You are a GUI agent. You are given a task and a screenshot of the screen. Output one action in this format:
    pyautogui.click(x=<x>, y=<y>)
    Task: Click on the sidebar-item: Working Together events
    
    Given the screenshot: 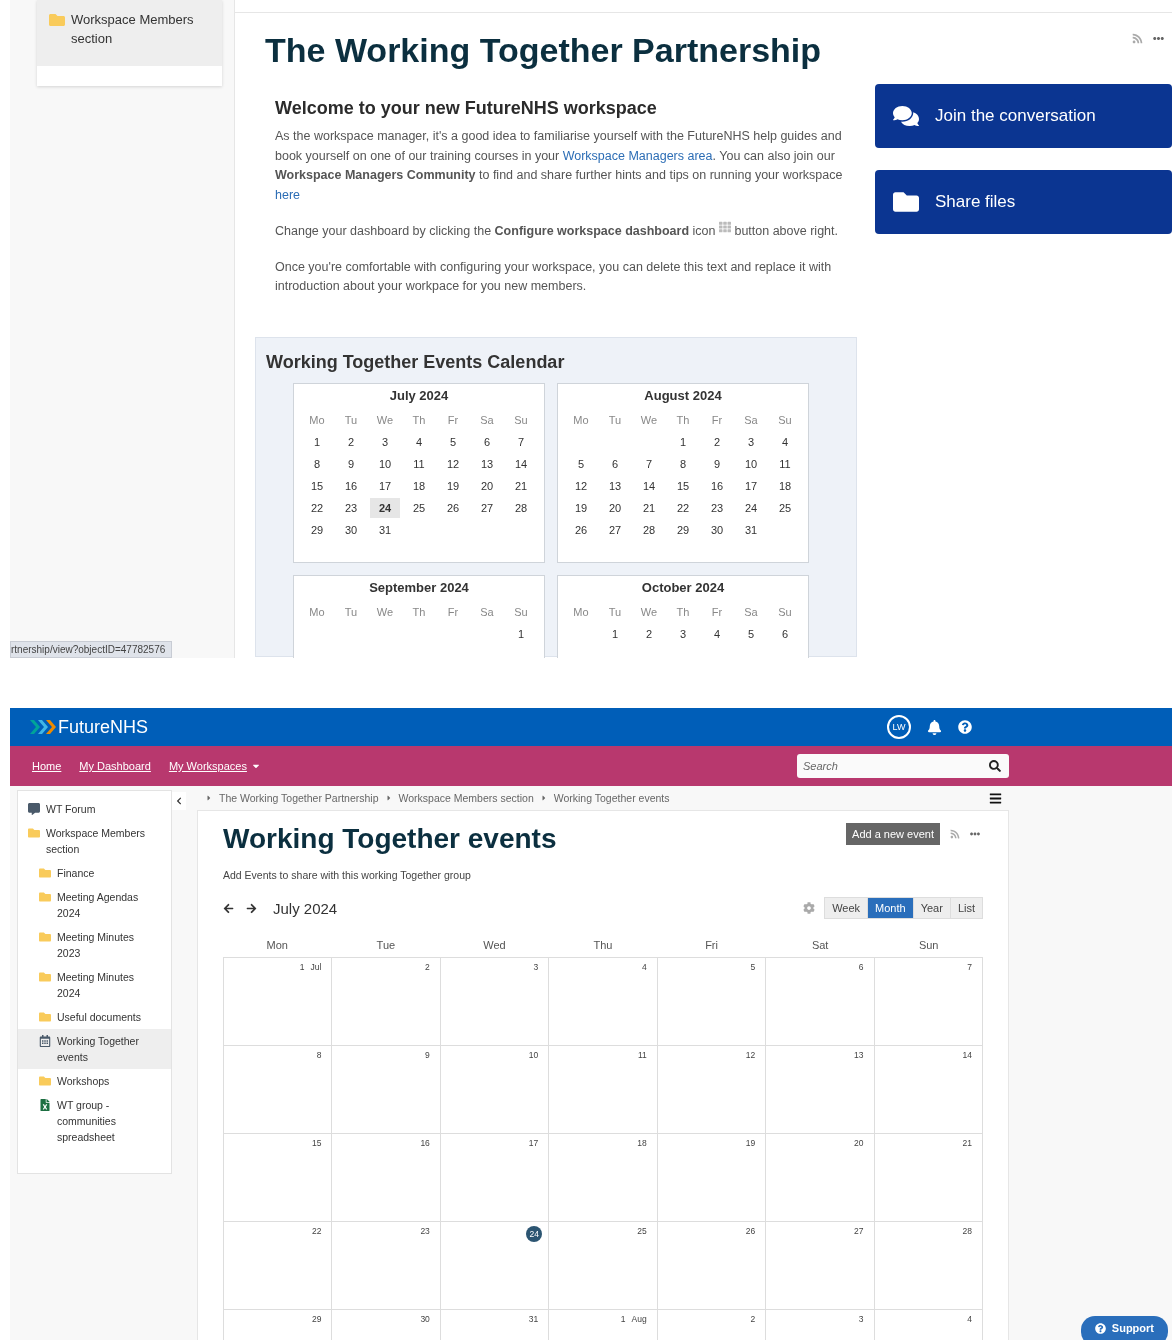 What is the action you would take?
    pyautogui.click(x=94, y=1049)
    